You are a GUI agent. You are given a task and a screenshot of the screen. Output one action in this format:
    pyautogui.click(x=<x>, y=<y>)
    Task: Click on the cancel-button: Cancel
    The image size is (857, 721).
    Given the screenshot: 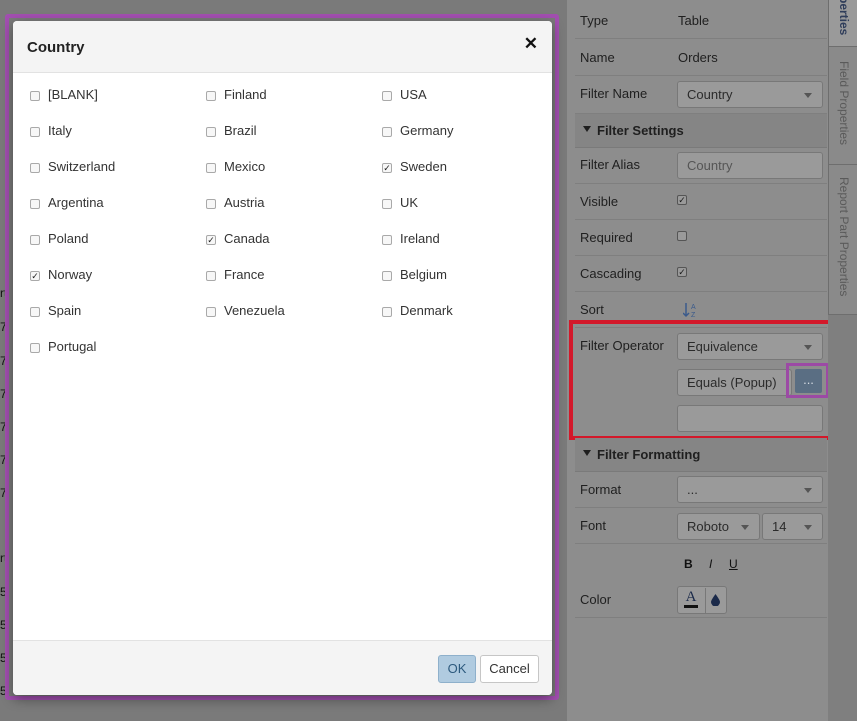 What is the action you would take?
    pyautogui.click(x=509, y=669)
    